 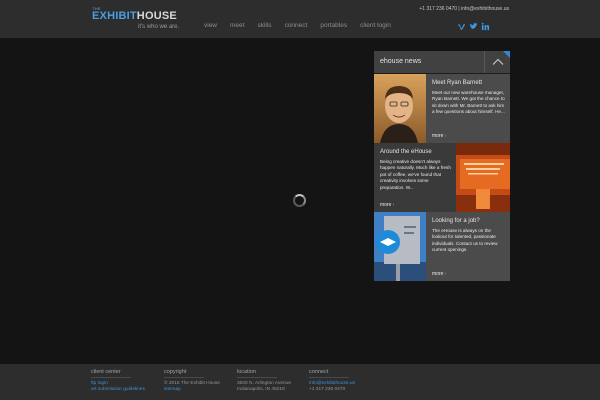 I want to click on footer-heading: location, so click(x=257, y=373).